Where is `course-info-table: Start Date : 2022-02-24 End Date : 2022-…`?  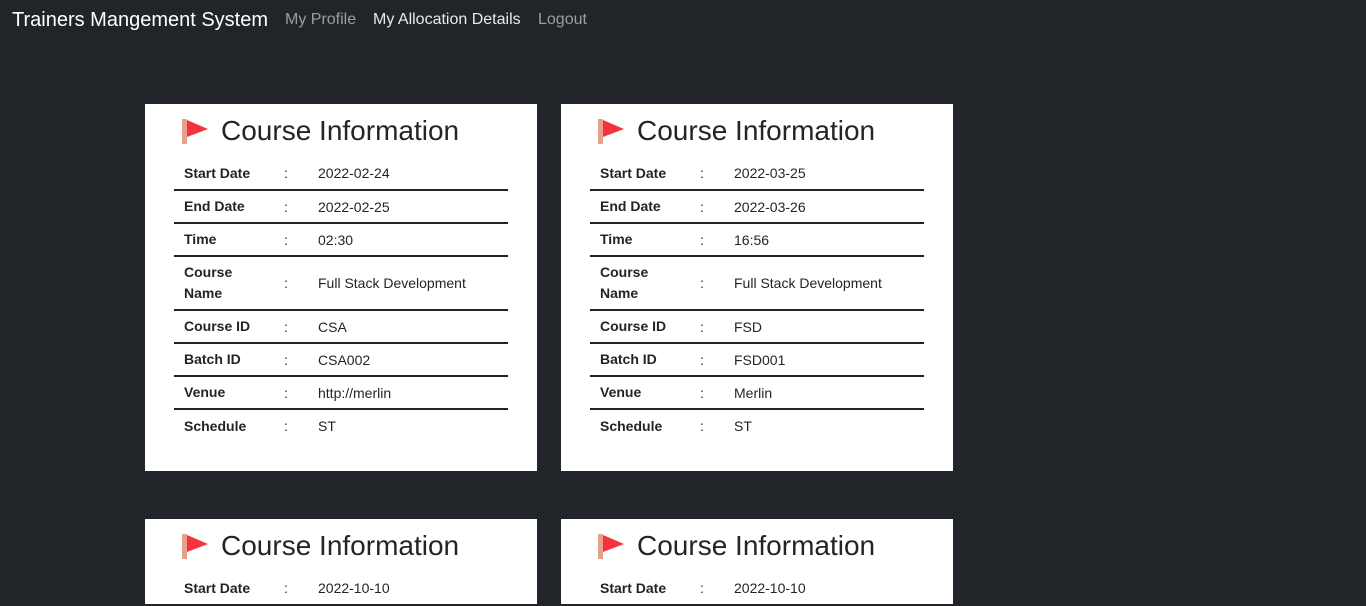
course-info-table: Start Date : 2022-02-24 End Date : 2022-… is located at coordinates (341, 299).